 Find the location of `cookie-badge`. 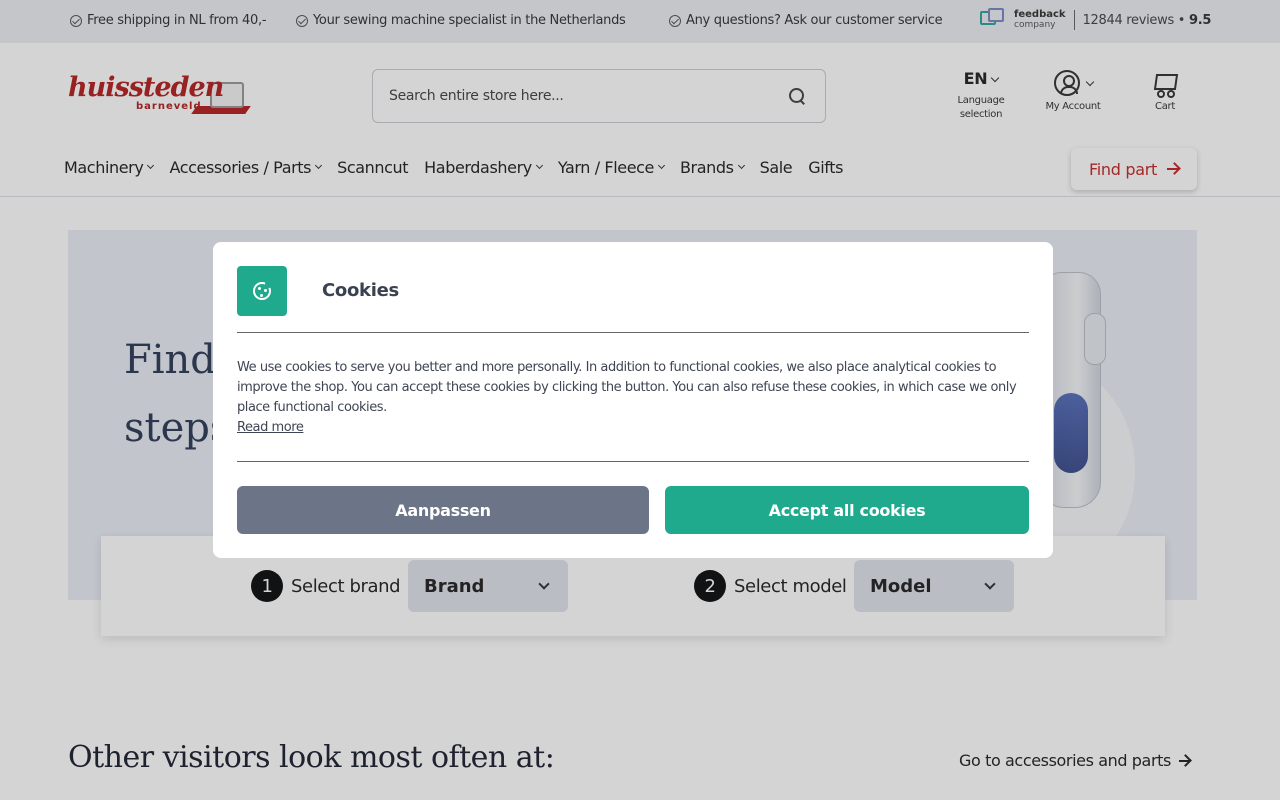

cookie-badge is located at coordinates (262, 291).